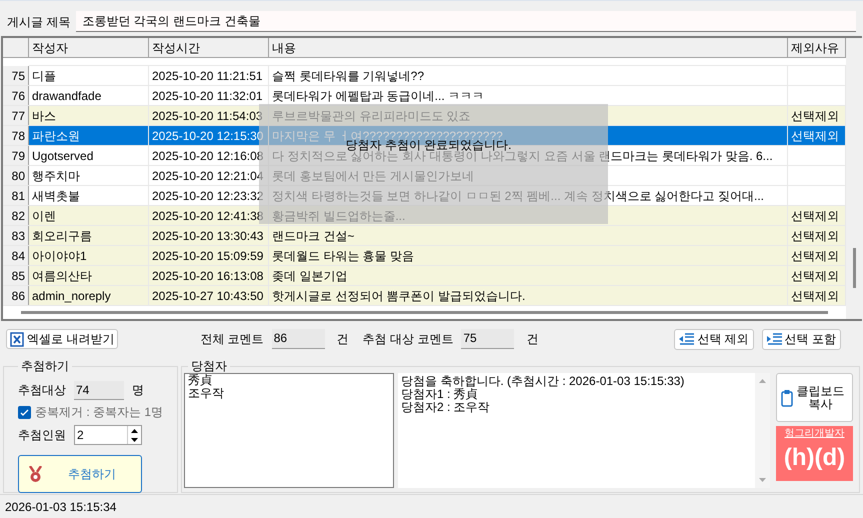  I want to click on medal-icon, so click(35, 474).